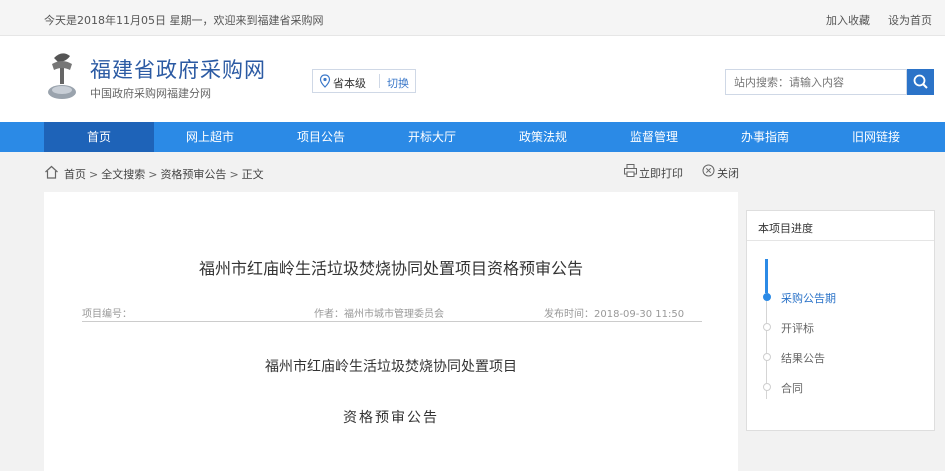 The height and width of the screenshot is (471, 945). Describe the element at coordinates (123, 174) in the screenshot. I see `breadcrumb-search: 全文搜索` at that location.